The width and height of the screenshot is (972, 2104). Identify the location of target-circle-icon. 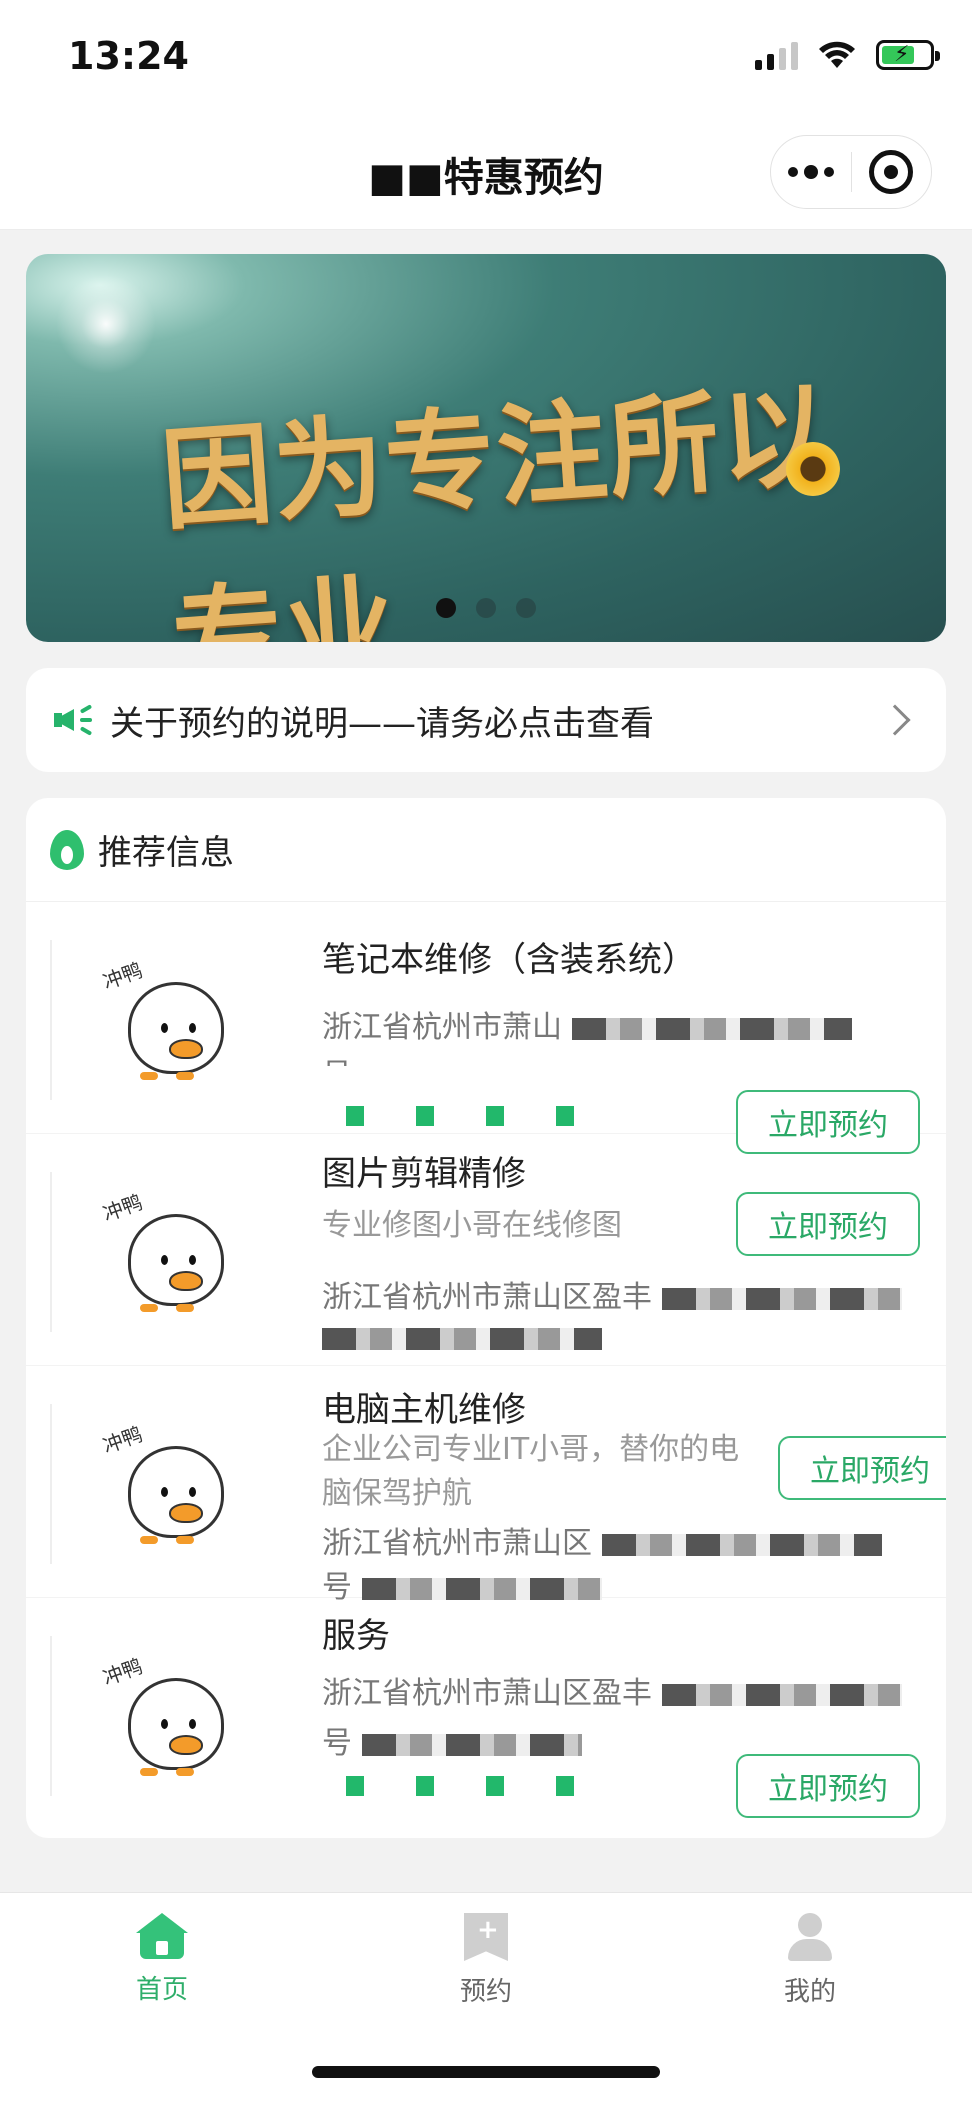
(891, 172).